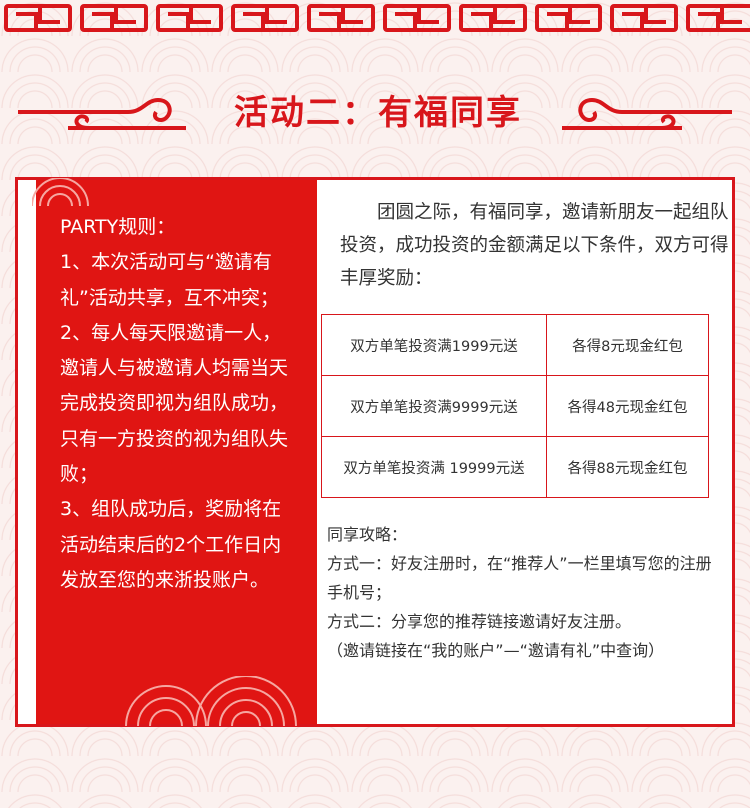 Image resolution: width=750 pixels, height=808 pixels. What do you see at coordinates (627, 345) in the screenshot?
I see `reward-cell: 各得8元现金红包` at bounding box center [627, 345].